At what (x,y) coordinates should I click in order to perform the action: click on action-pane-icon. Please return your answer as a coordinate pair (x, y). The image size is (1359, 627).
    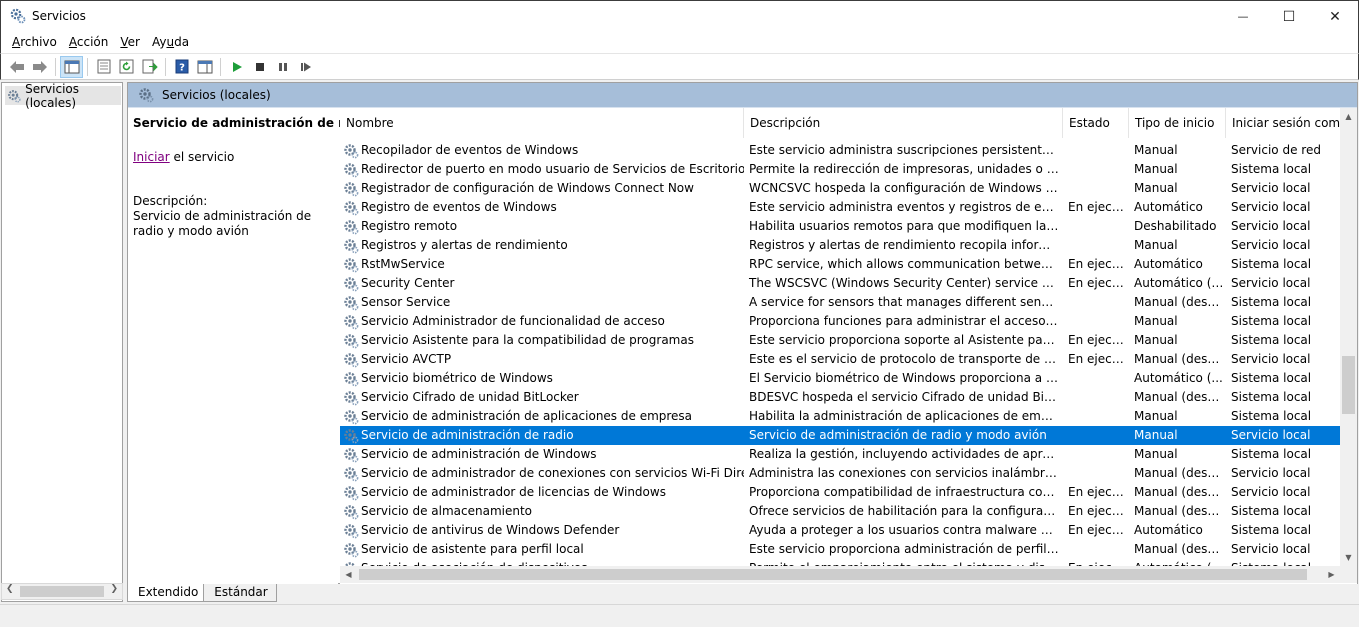
    Looking at the image, I should click on (204, 66).